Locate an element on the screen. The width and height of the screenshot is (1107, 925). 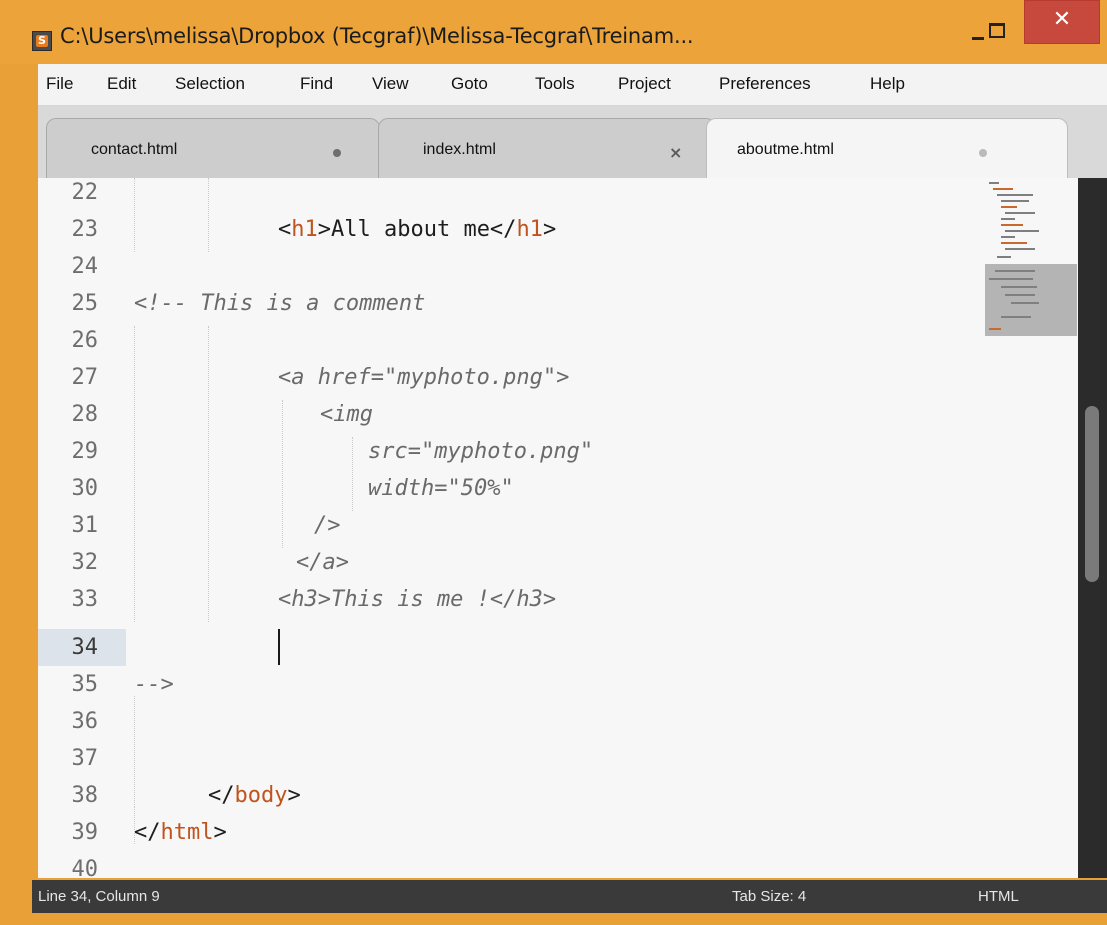
line-number: 29 is located at coordinates (85, 451).